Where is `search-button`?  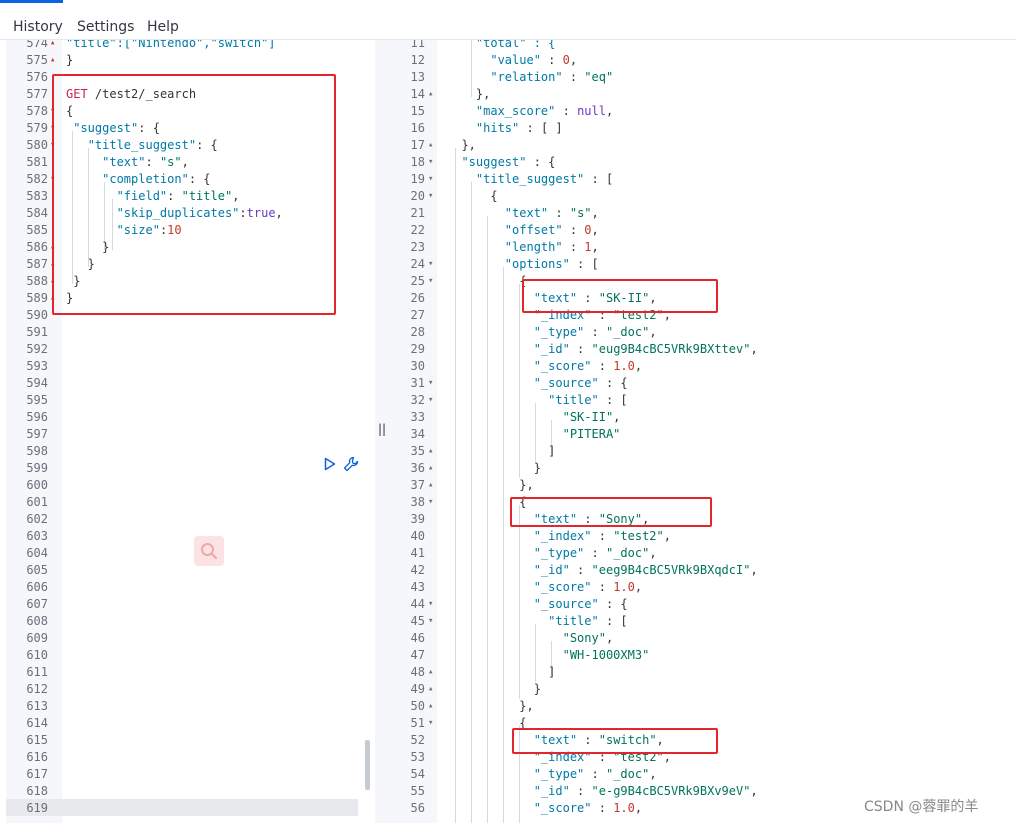
search-button is located at coordinates (209, 551).